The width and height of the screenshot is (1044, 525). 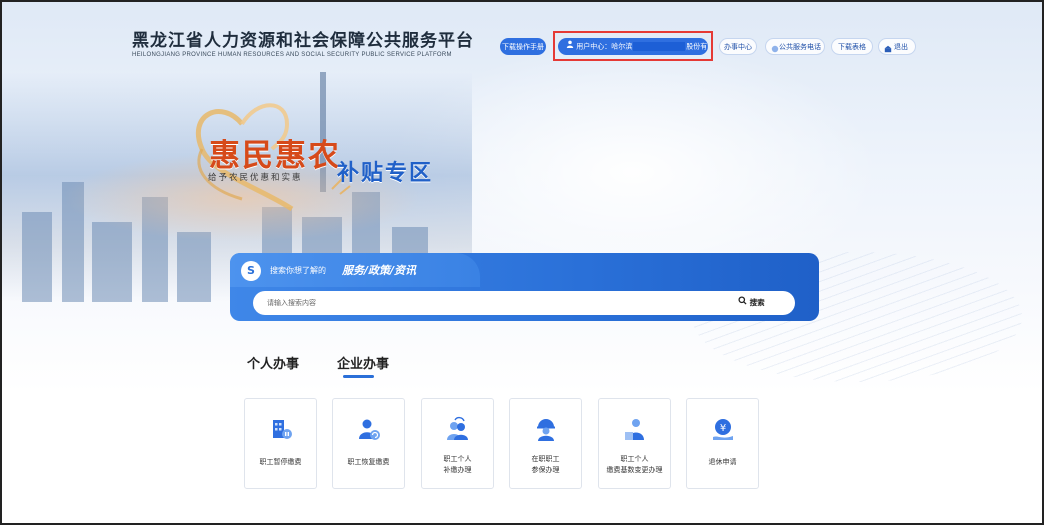 I want to click on search-input, so click(x=524, y=303).